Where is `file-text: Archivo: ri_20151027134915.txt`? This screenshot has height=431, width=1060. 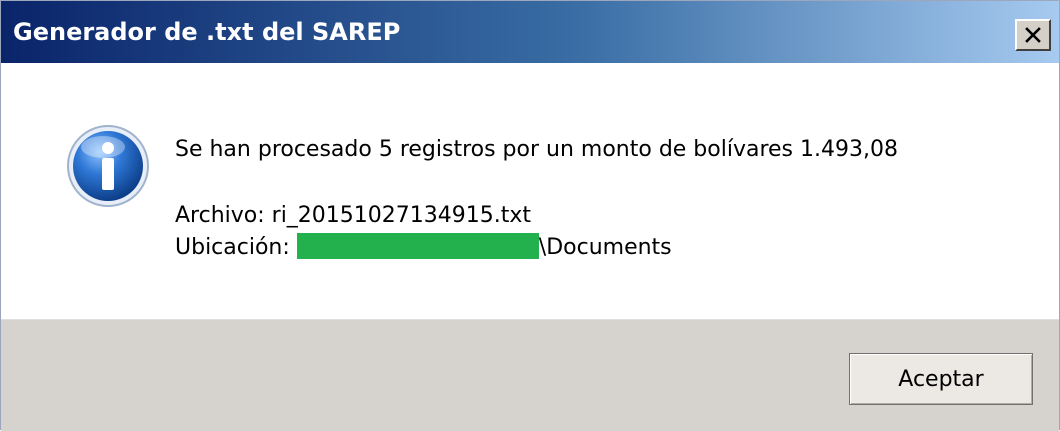
file-text: Archivo: ri_20151027134915.txt is located at coordinates (353, 215).